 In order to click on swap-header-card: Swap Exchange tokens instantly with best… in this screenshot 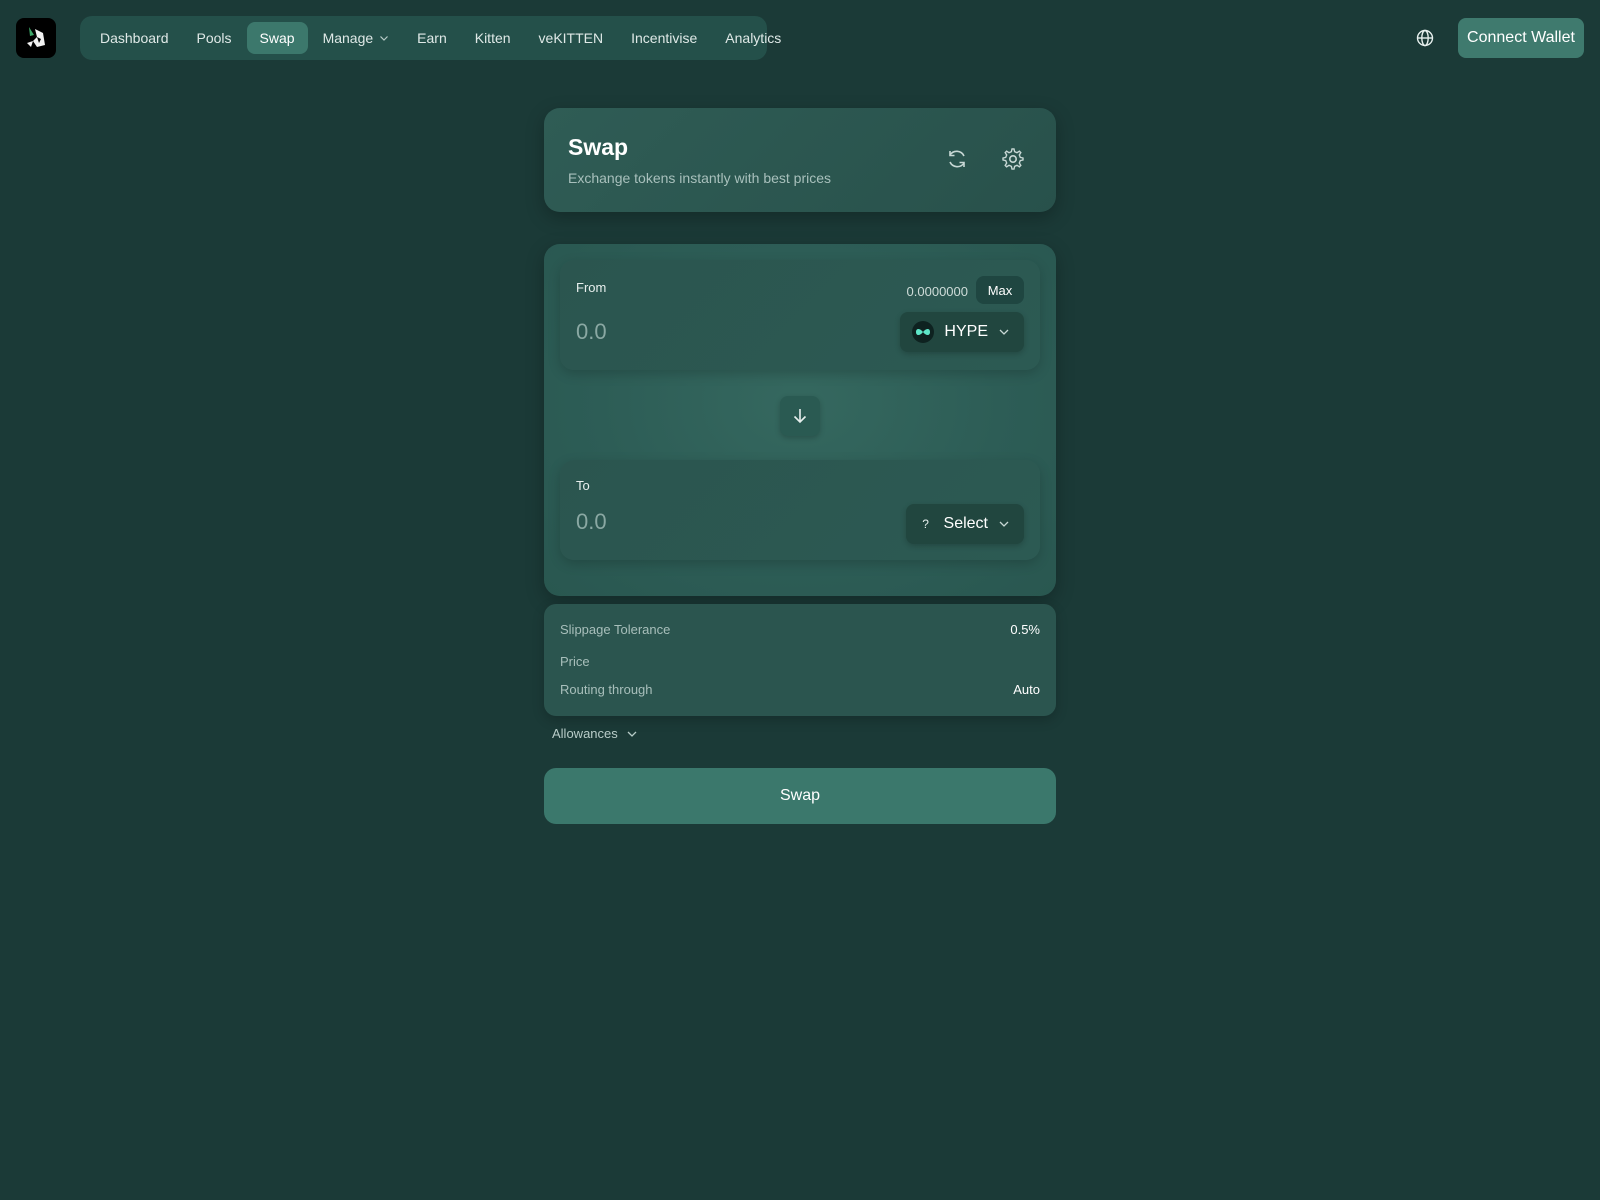, I will do `click(800, 160)`.